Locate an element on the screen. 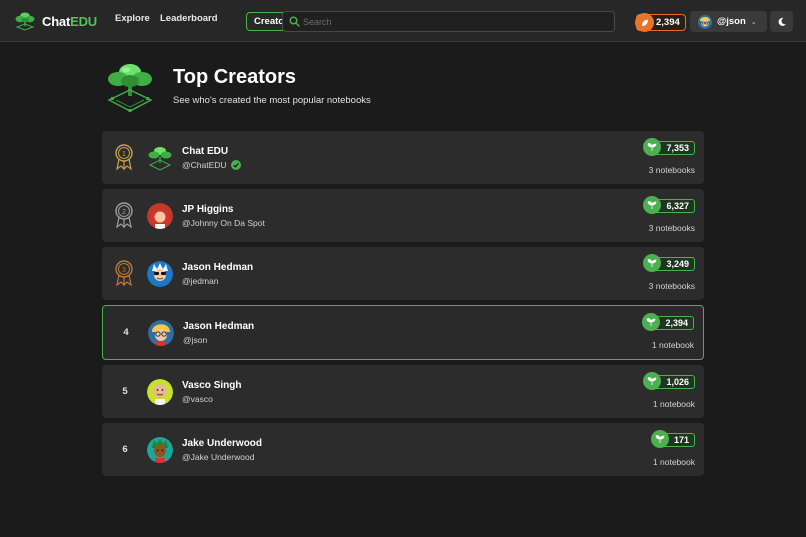  creator-handle: @jedman is located at coordinates (200, 281).